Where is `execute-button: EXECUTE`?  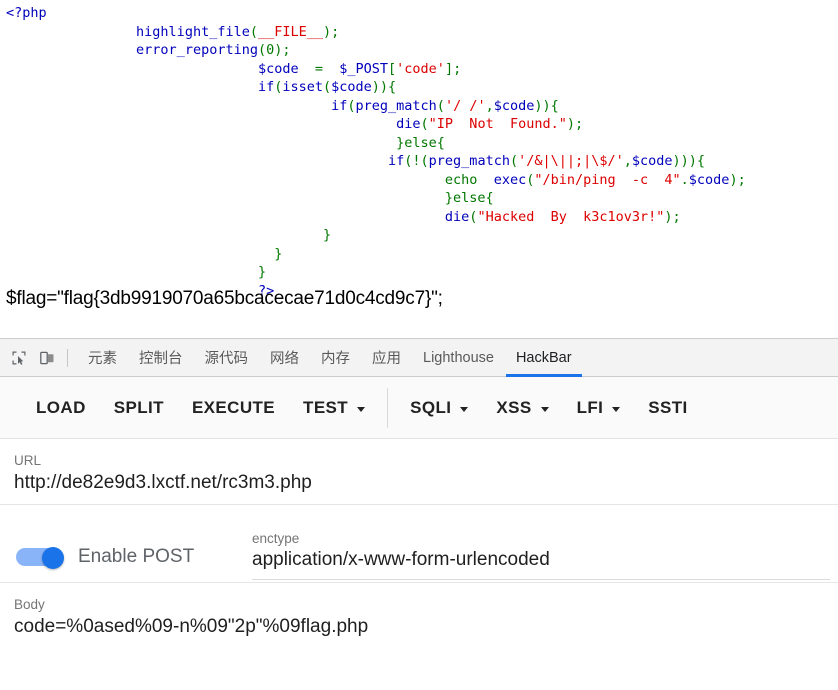 execute-button: EXECUTE is located at coordinates (233, 408).